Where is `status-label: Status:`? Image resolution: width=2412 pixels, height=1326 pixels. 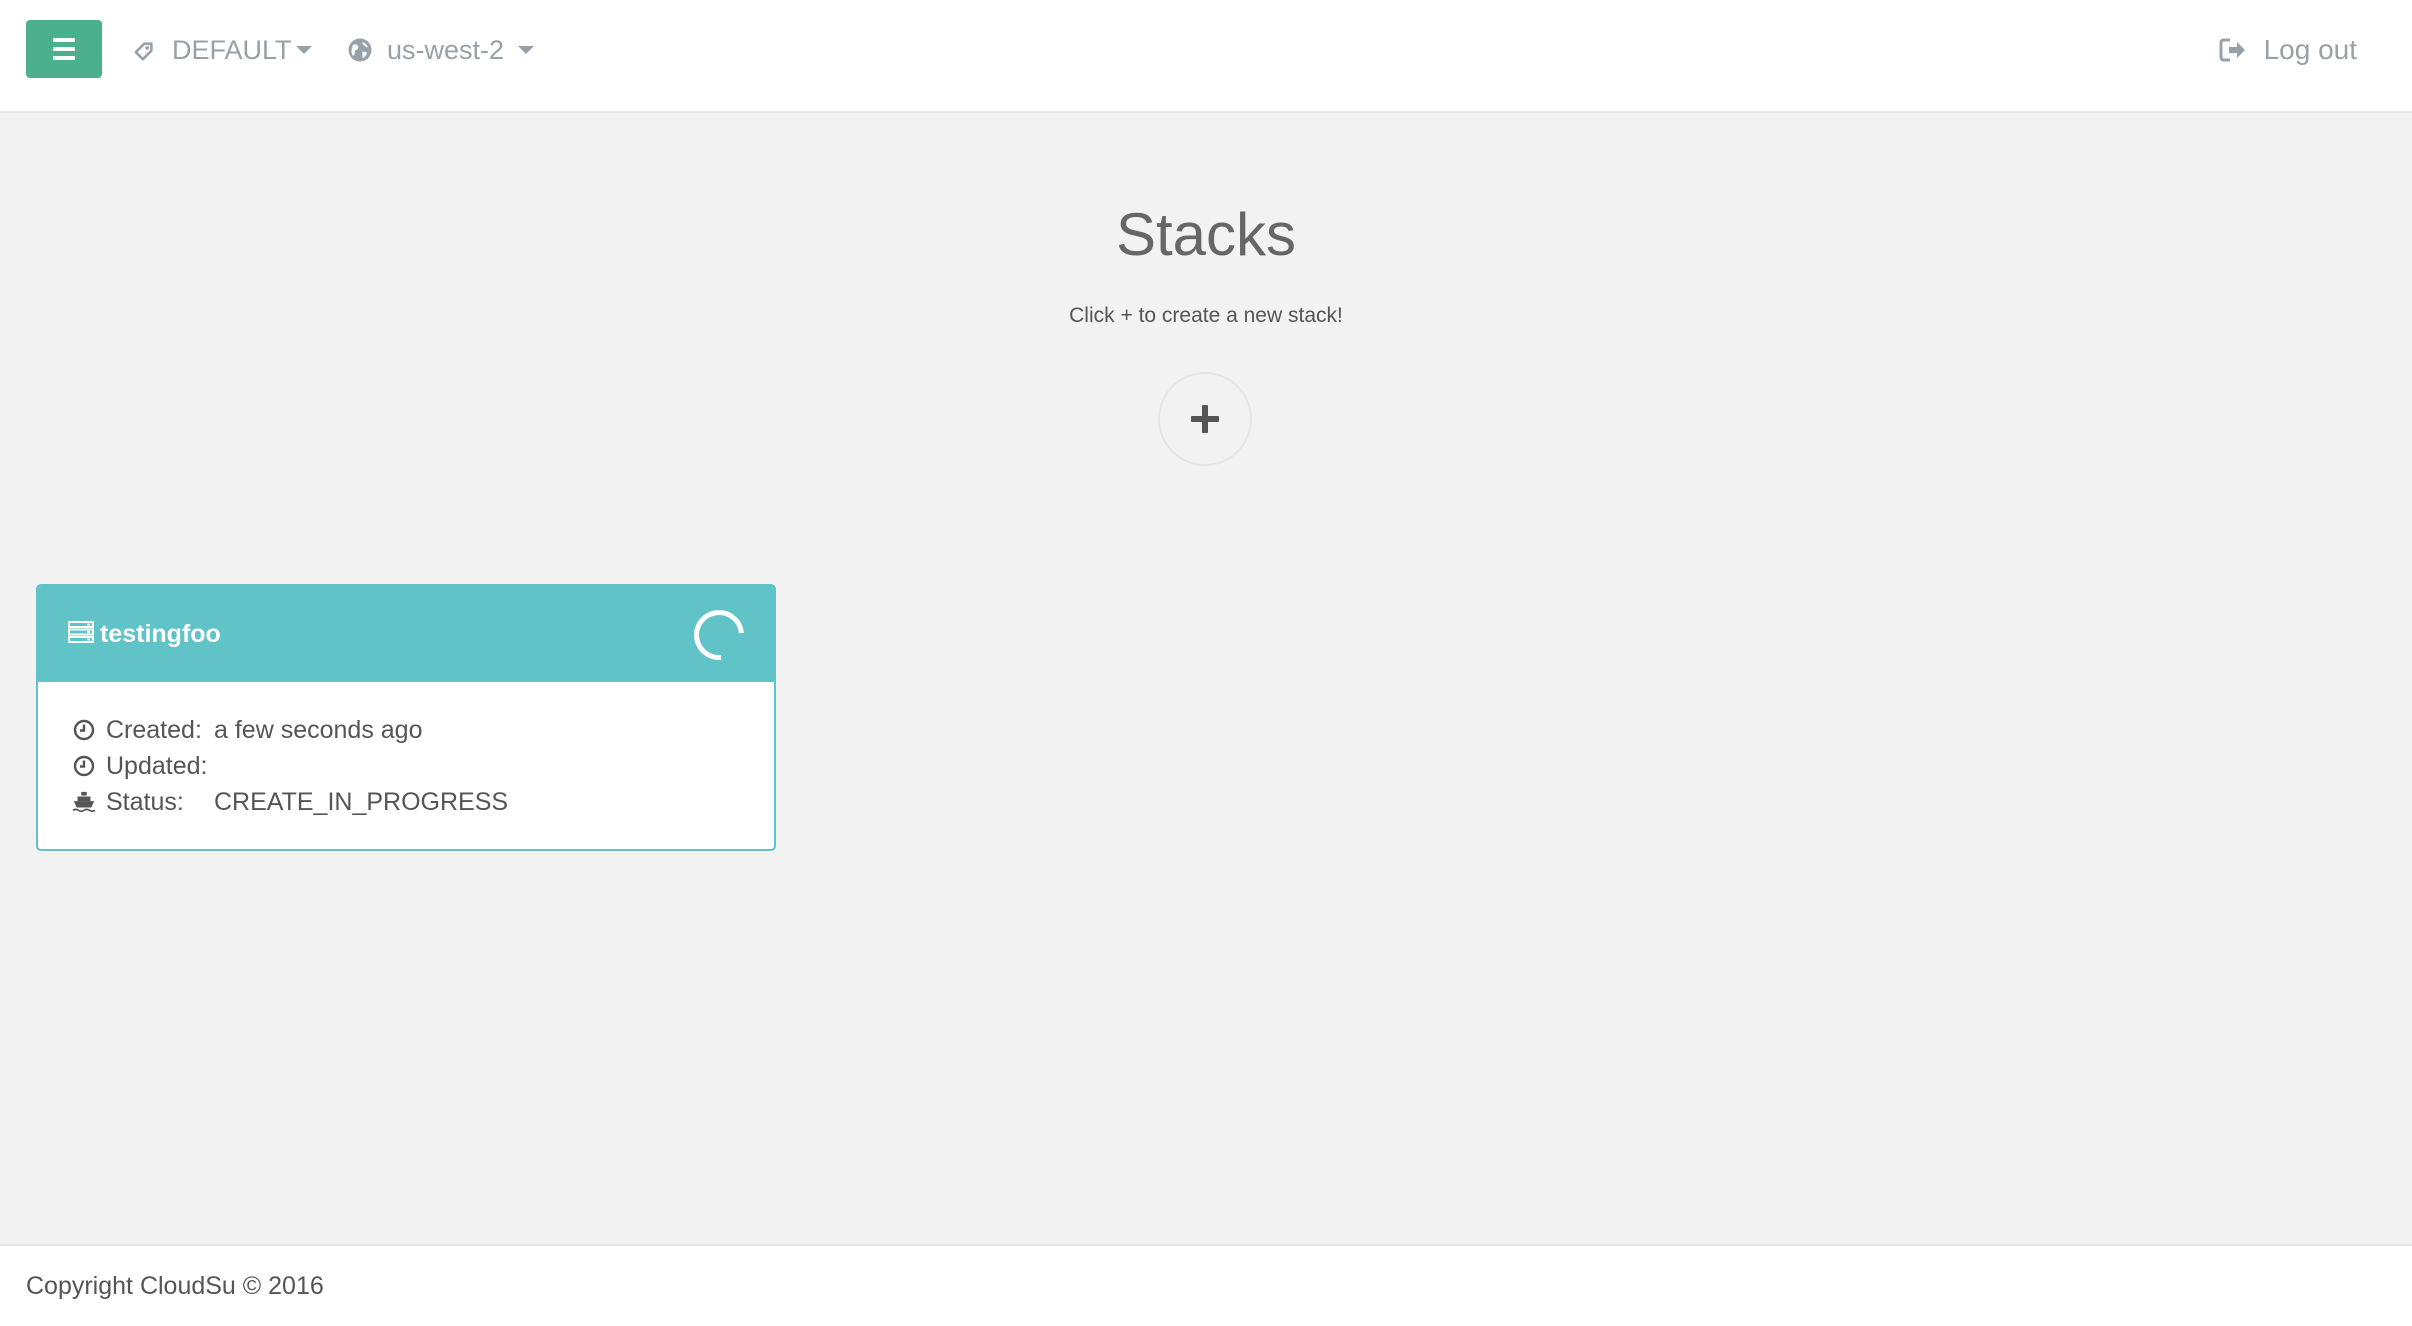
status-label: Status: is located at coordinates (145, 801).